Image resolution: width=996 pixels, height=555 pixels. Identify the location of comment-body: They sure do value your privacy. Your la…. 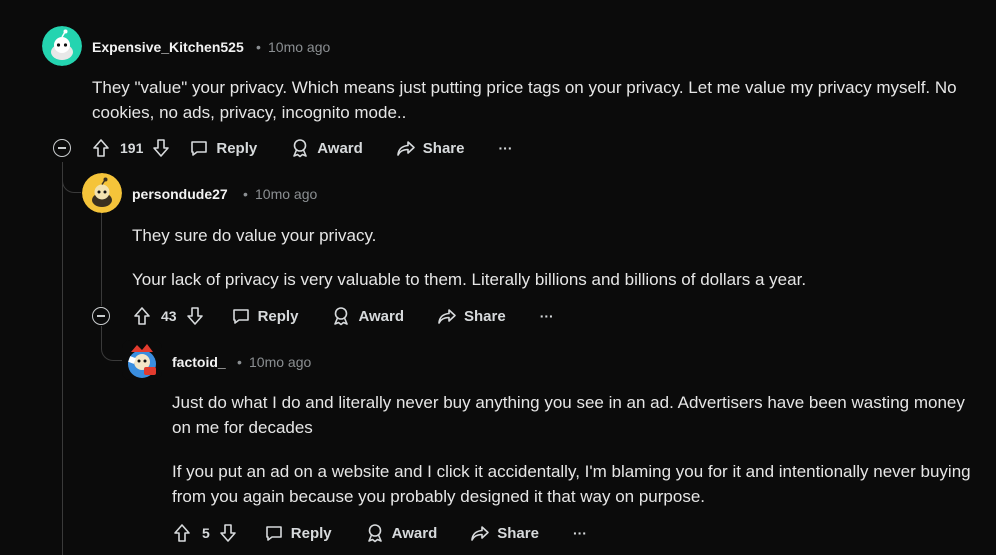
(557, 257).